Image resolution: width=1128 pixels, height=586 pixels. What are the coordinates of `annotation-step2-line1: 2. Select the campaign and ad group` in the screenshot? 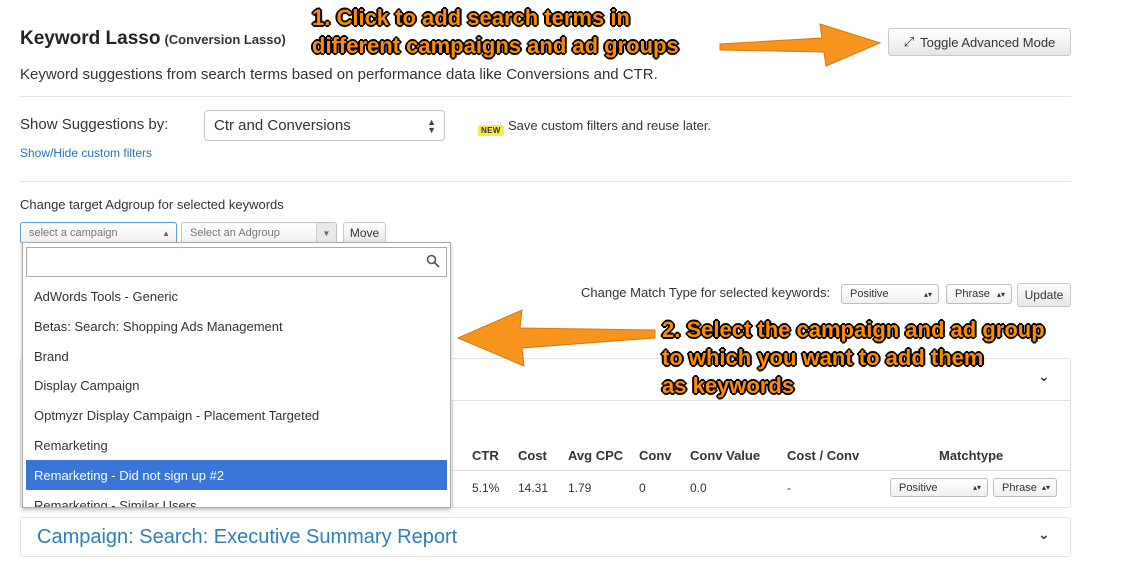 It's located at (853, 329).